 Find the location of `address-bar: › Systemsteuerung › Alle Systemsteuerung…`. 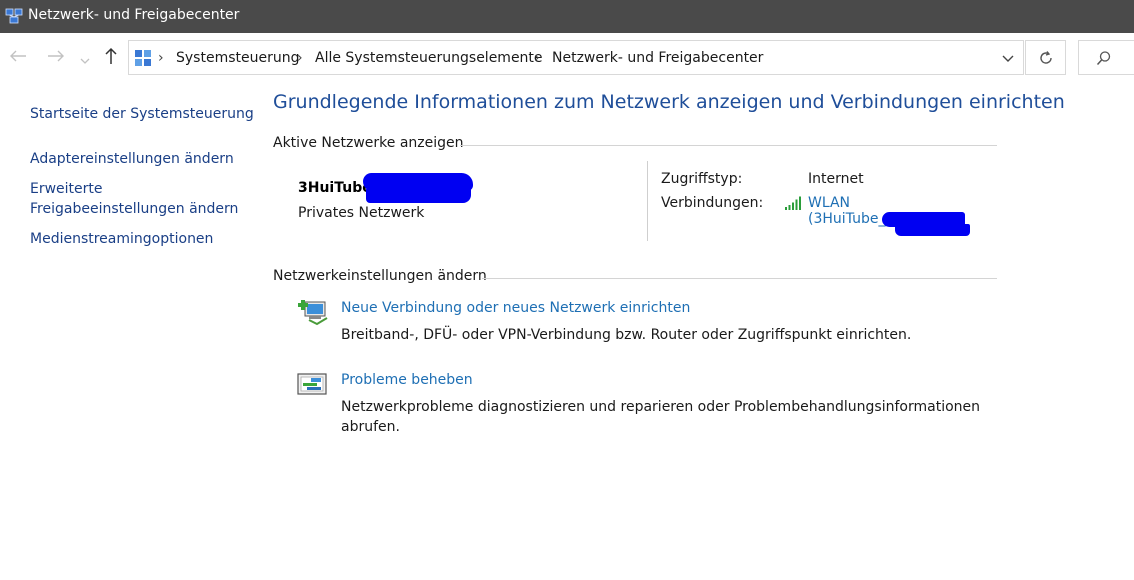

address-bar: › Systemsteuerung › Alle Systemsteuerung… is located at coordinates (576, 57).